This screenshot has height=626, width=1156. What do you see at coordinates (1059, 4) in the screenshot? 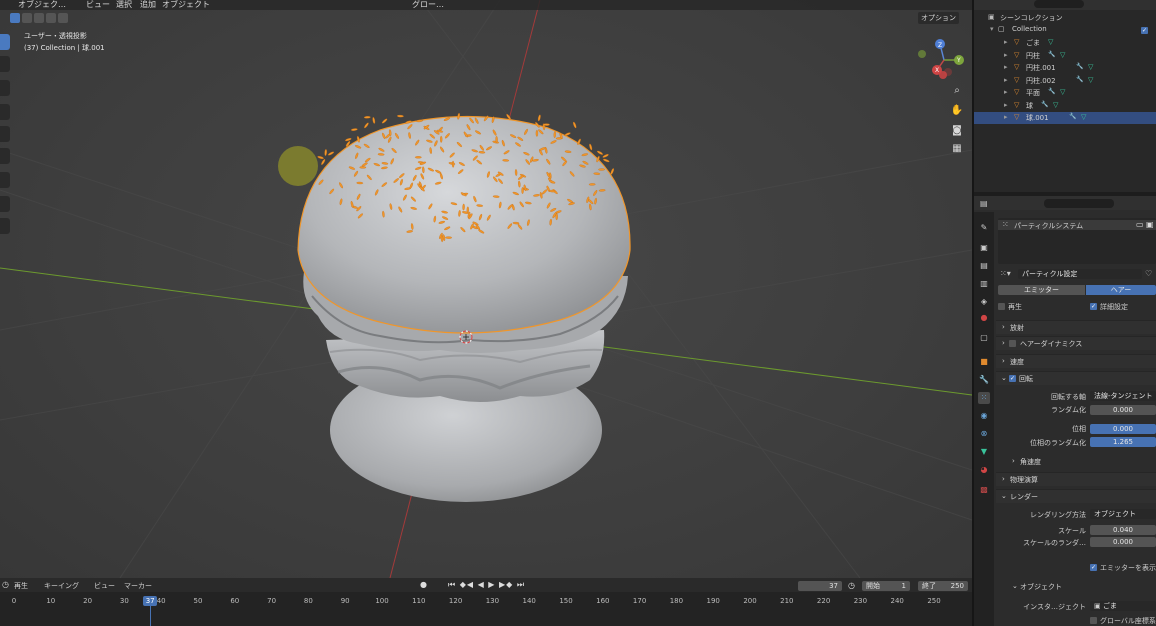
I see `outliner-search-icon` at bounding box center [1059, 4].